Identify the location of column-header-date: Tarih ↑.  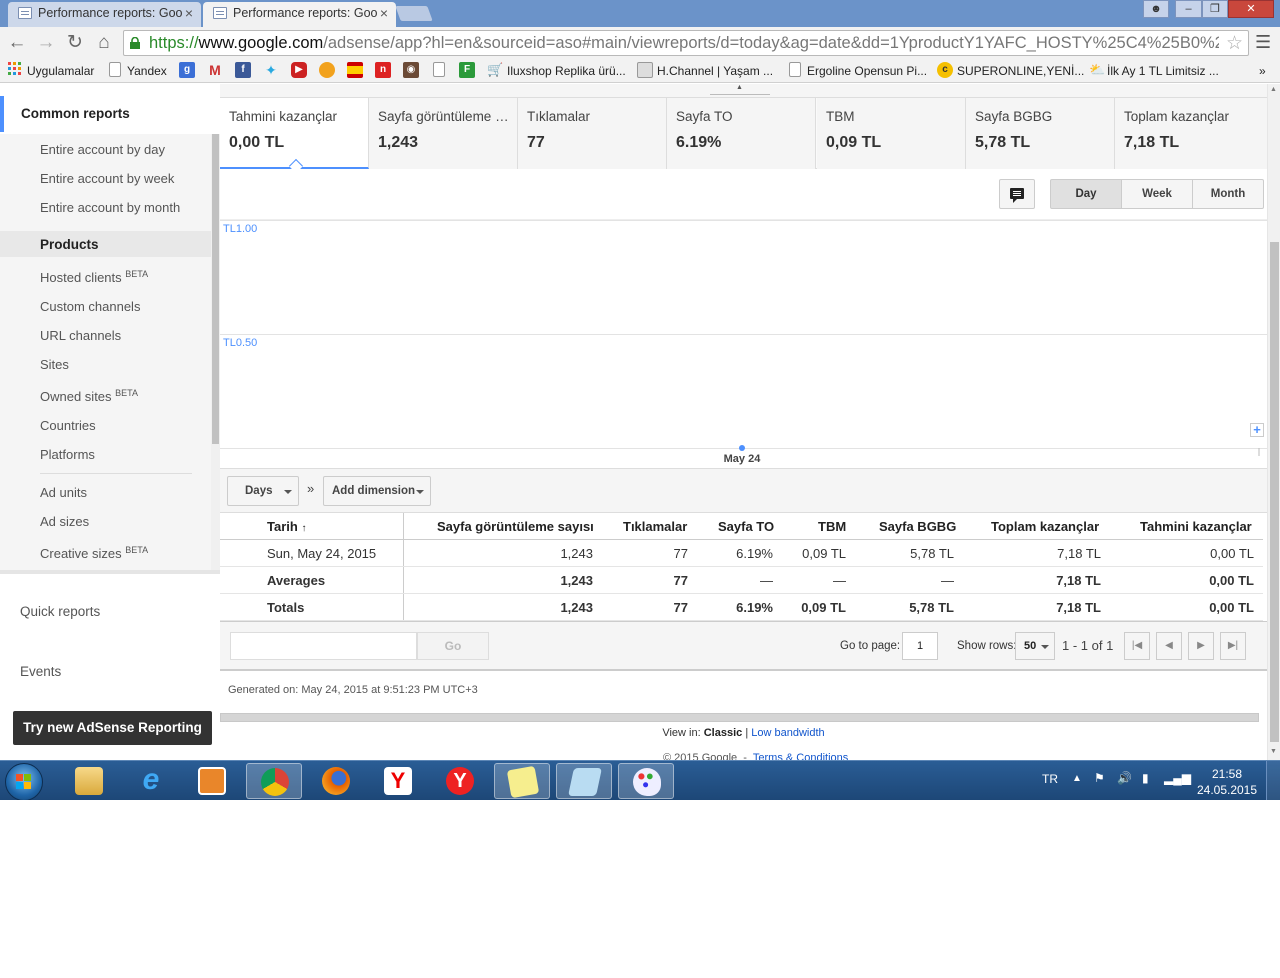
(286, 526).